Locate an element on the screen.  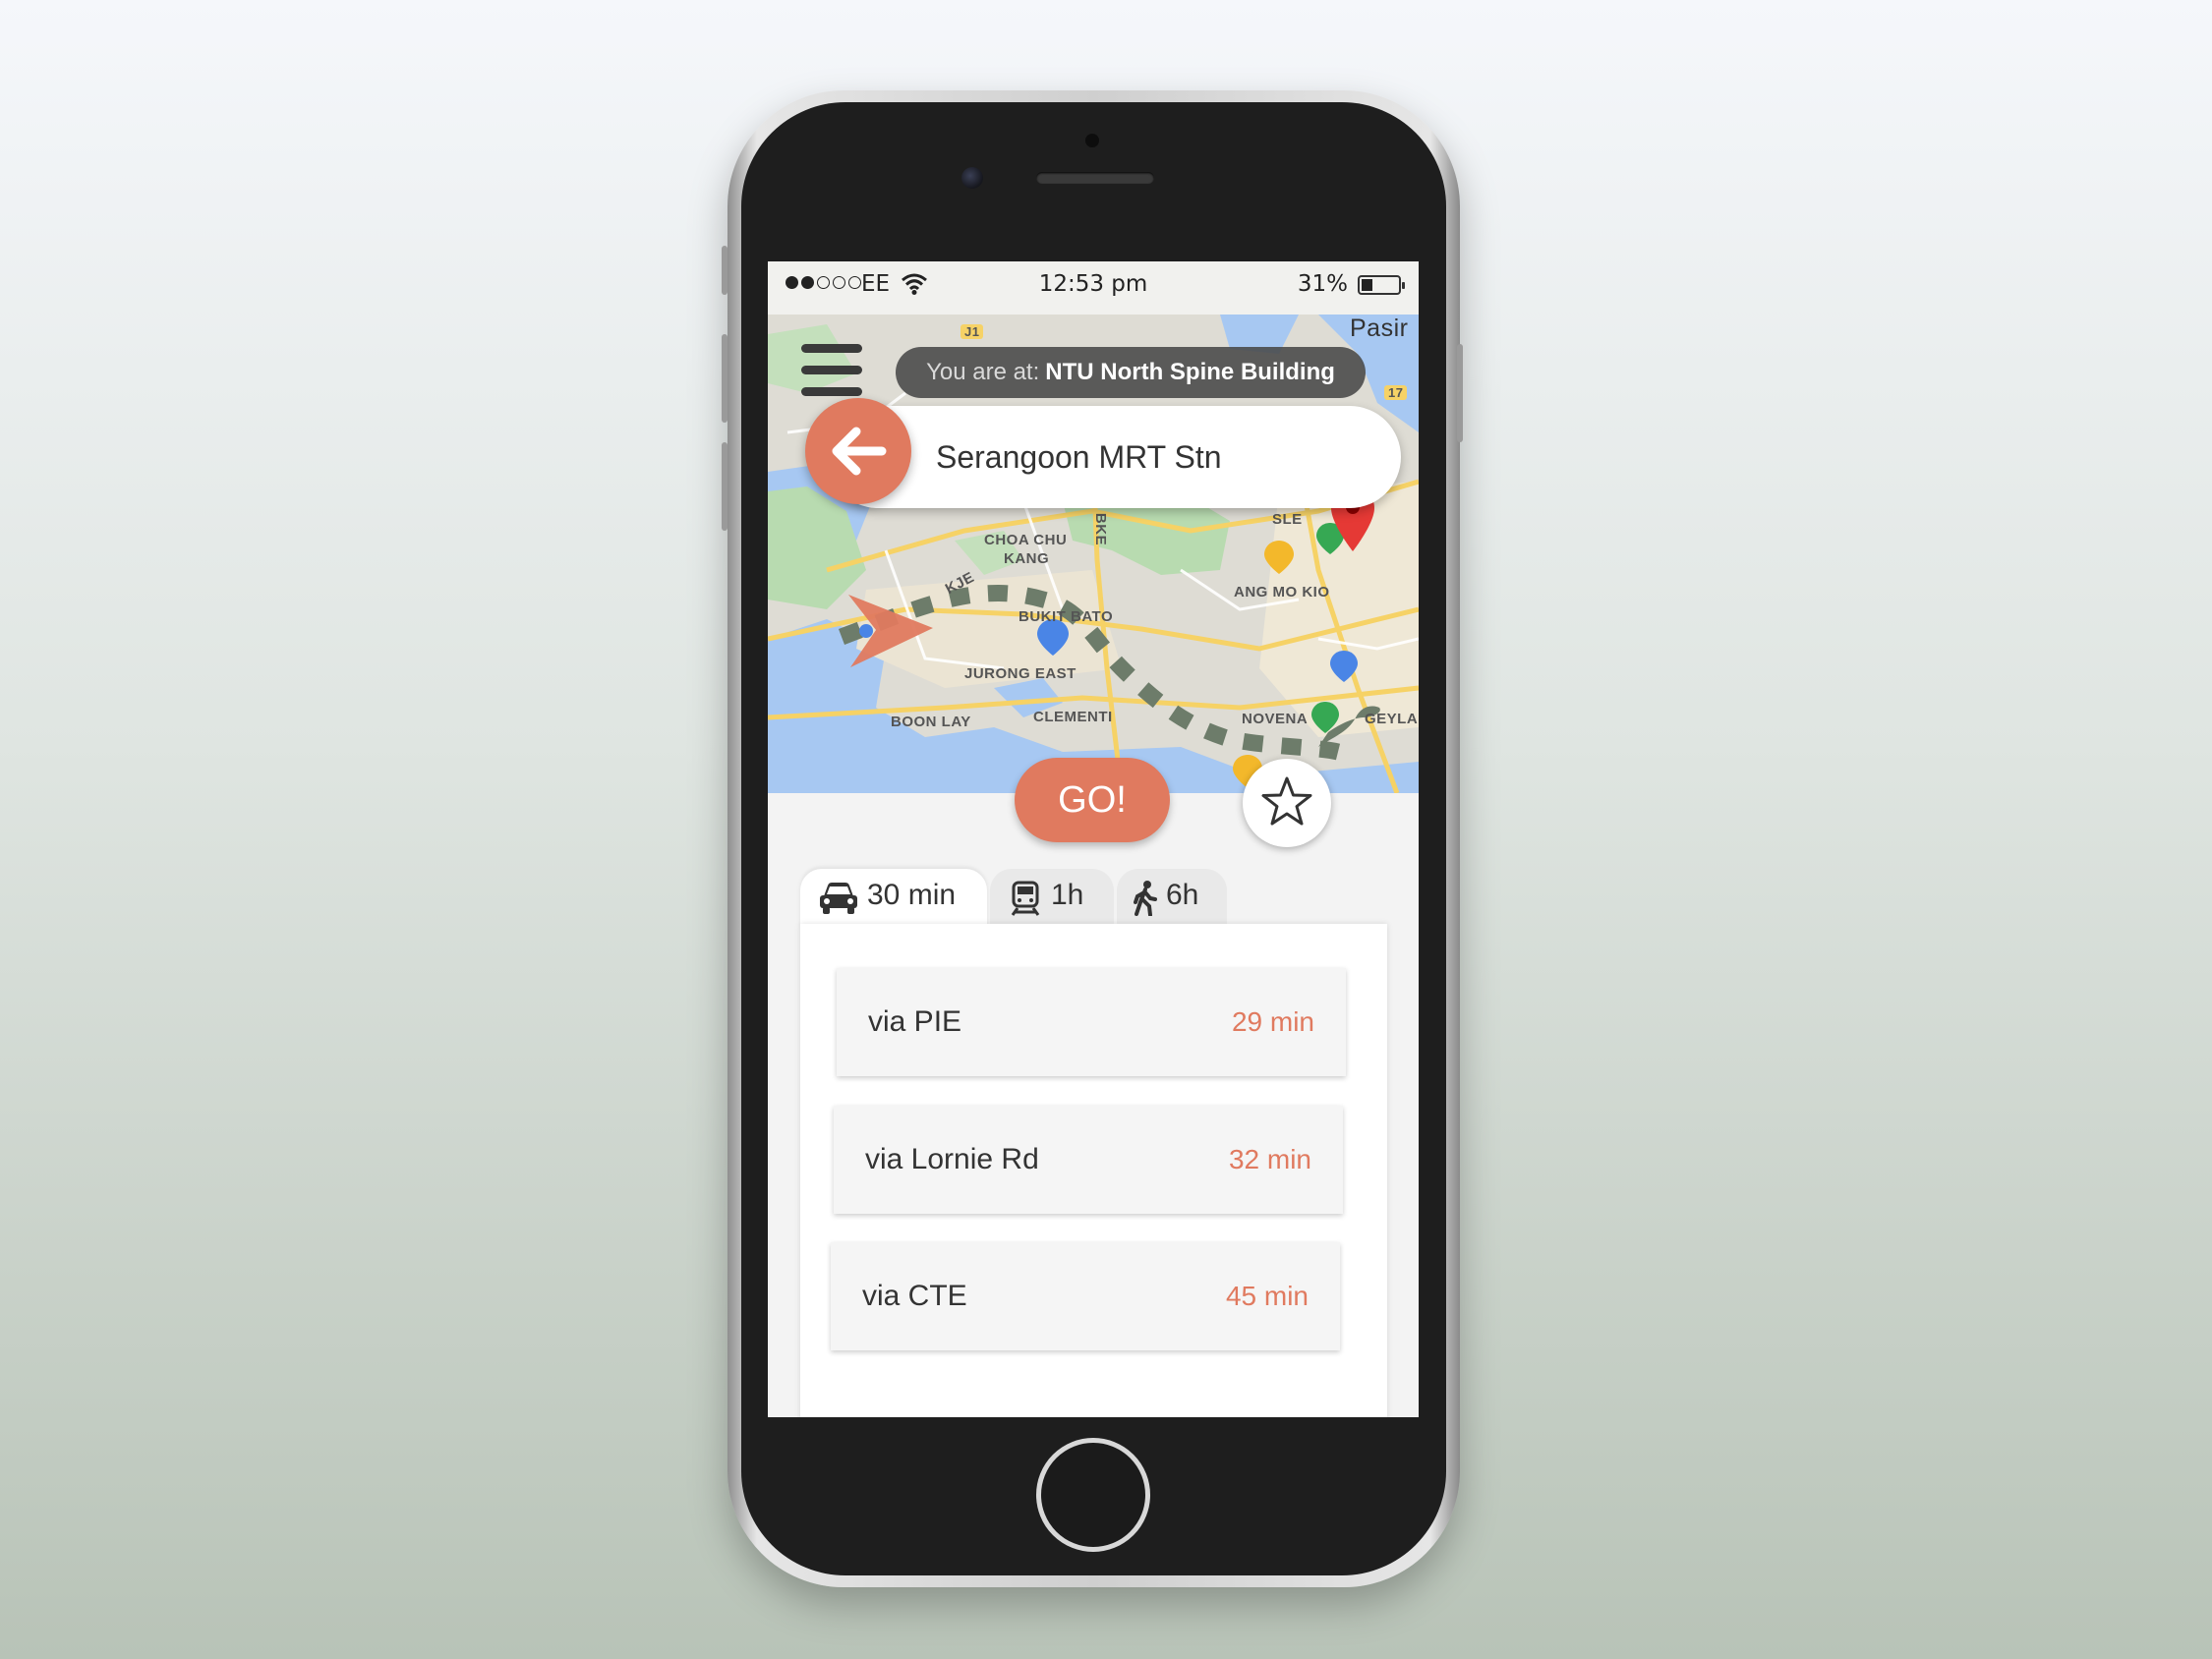
proximity-sensor is located at coordinates (1092, 140).